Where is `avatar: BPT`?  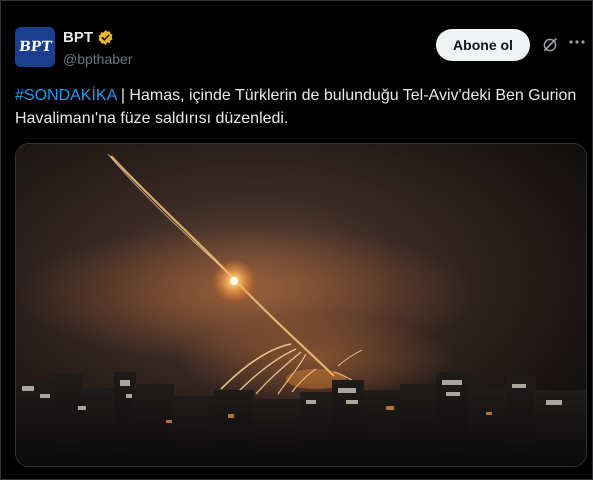
avatar: BPT is located at coordinates (35, 47).